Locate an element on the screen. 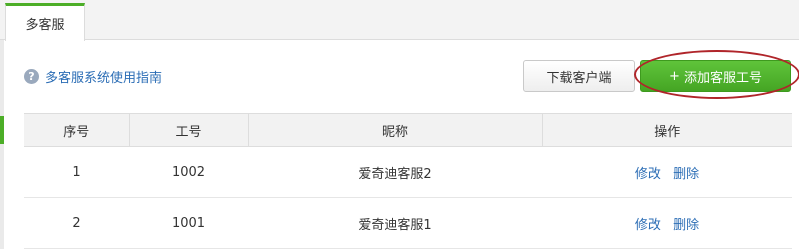  row-id: 1001 is located at coordinates (188, 223).